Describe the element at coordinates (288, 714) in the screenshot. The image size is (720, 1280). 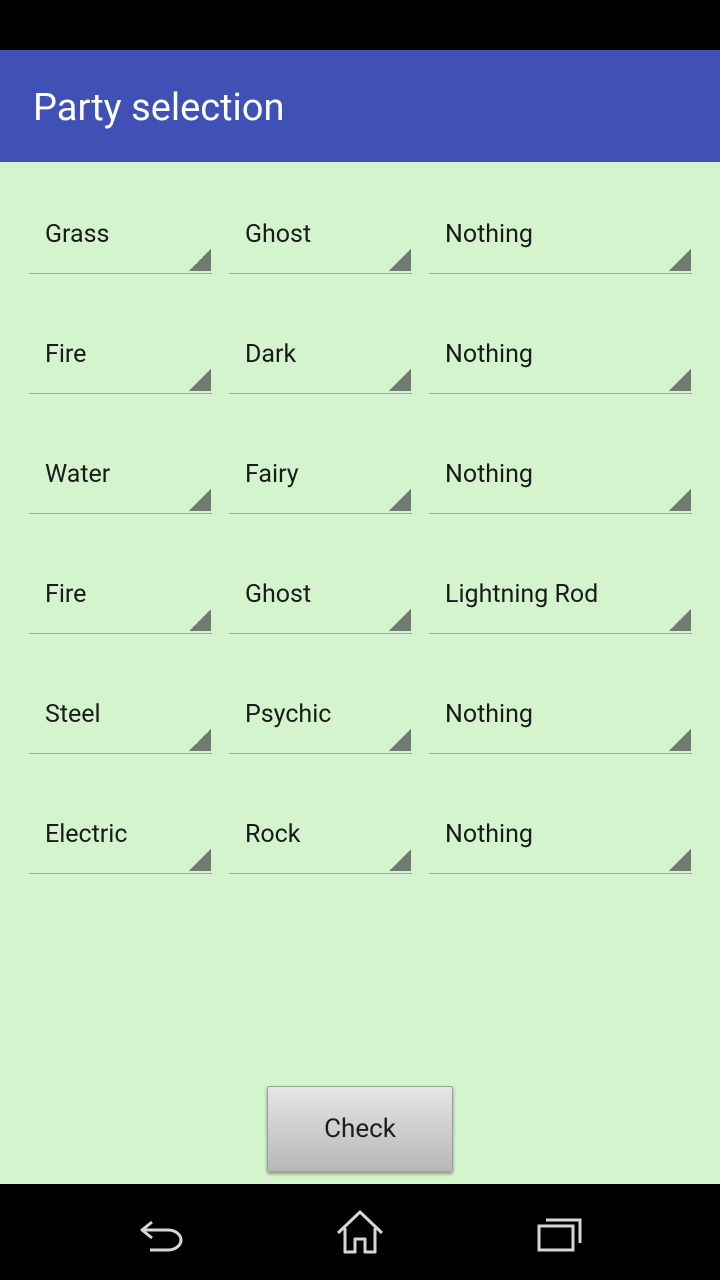
I see `spinner-value: Psychic` at that location.